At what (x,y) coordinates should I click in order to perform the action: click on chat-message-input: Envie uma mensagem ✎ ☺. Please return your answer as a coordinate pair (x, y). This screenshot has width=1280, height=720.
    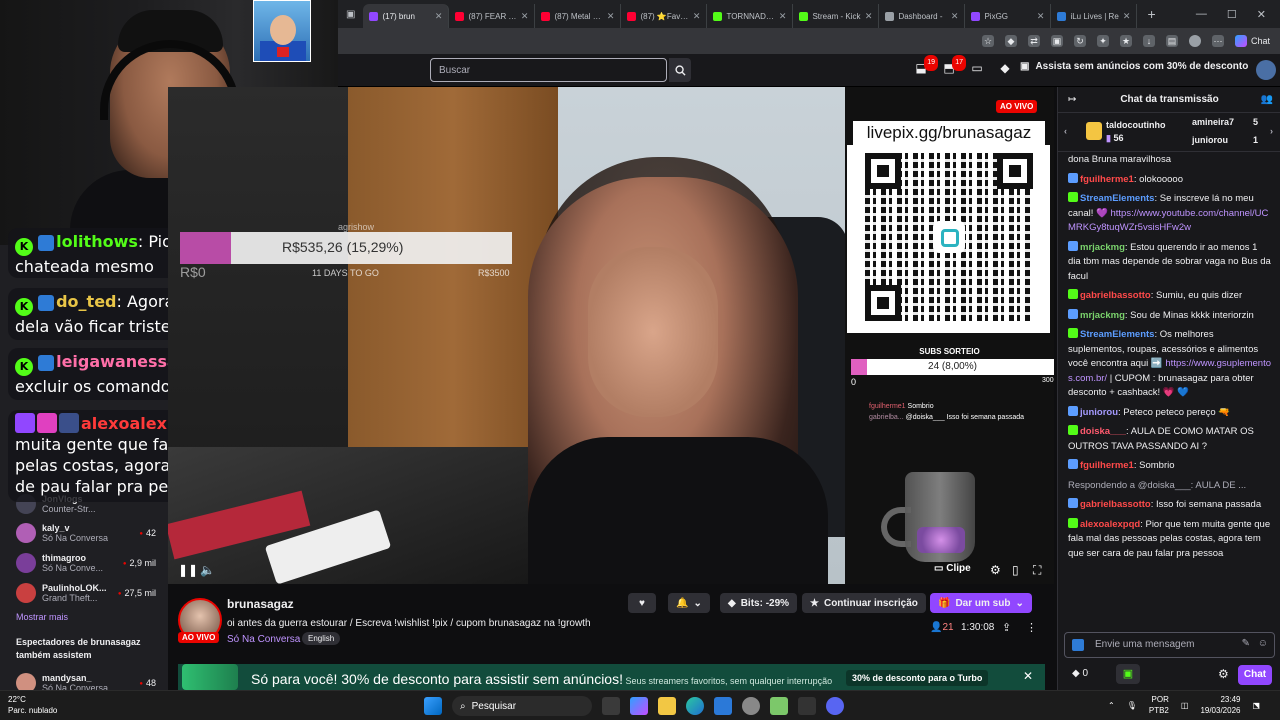
    Looking at the image, I should click on (1169, 645).